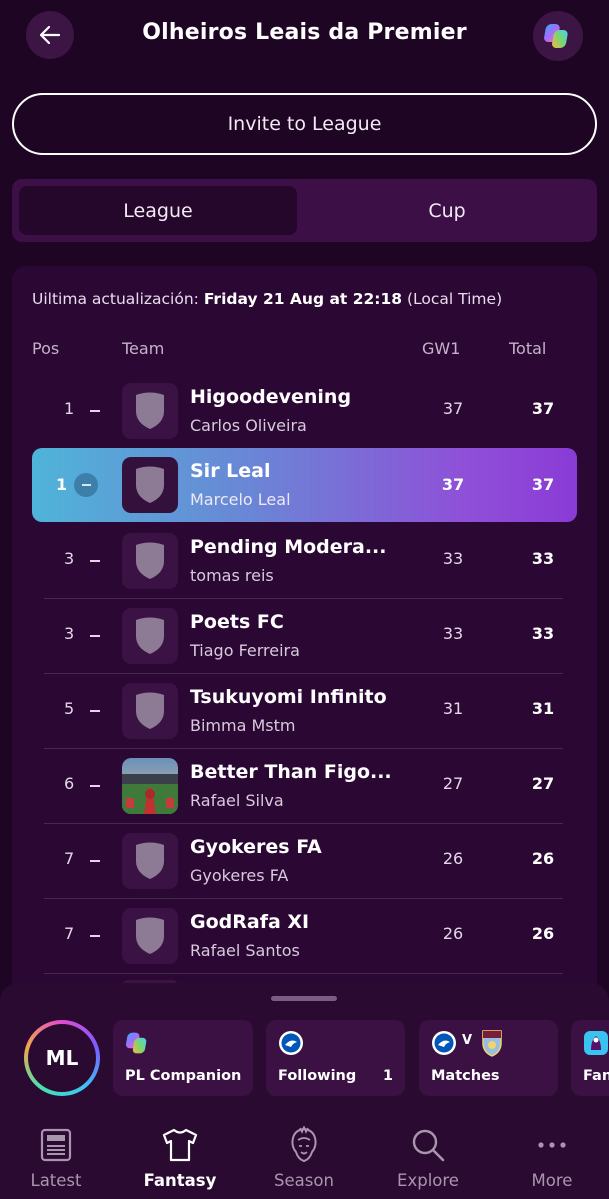  Describe the element at coordinates (118, 299) in the screenshot. I see `last-updated-prefix: Uiltima actualización:` at that location.